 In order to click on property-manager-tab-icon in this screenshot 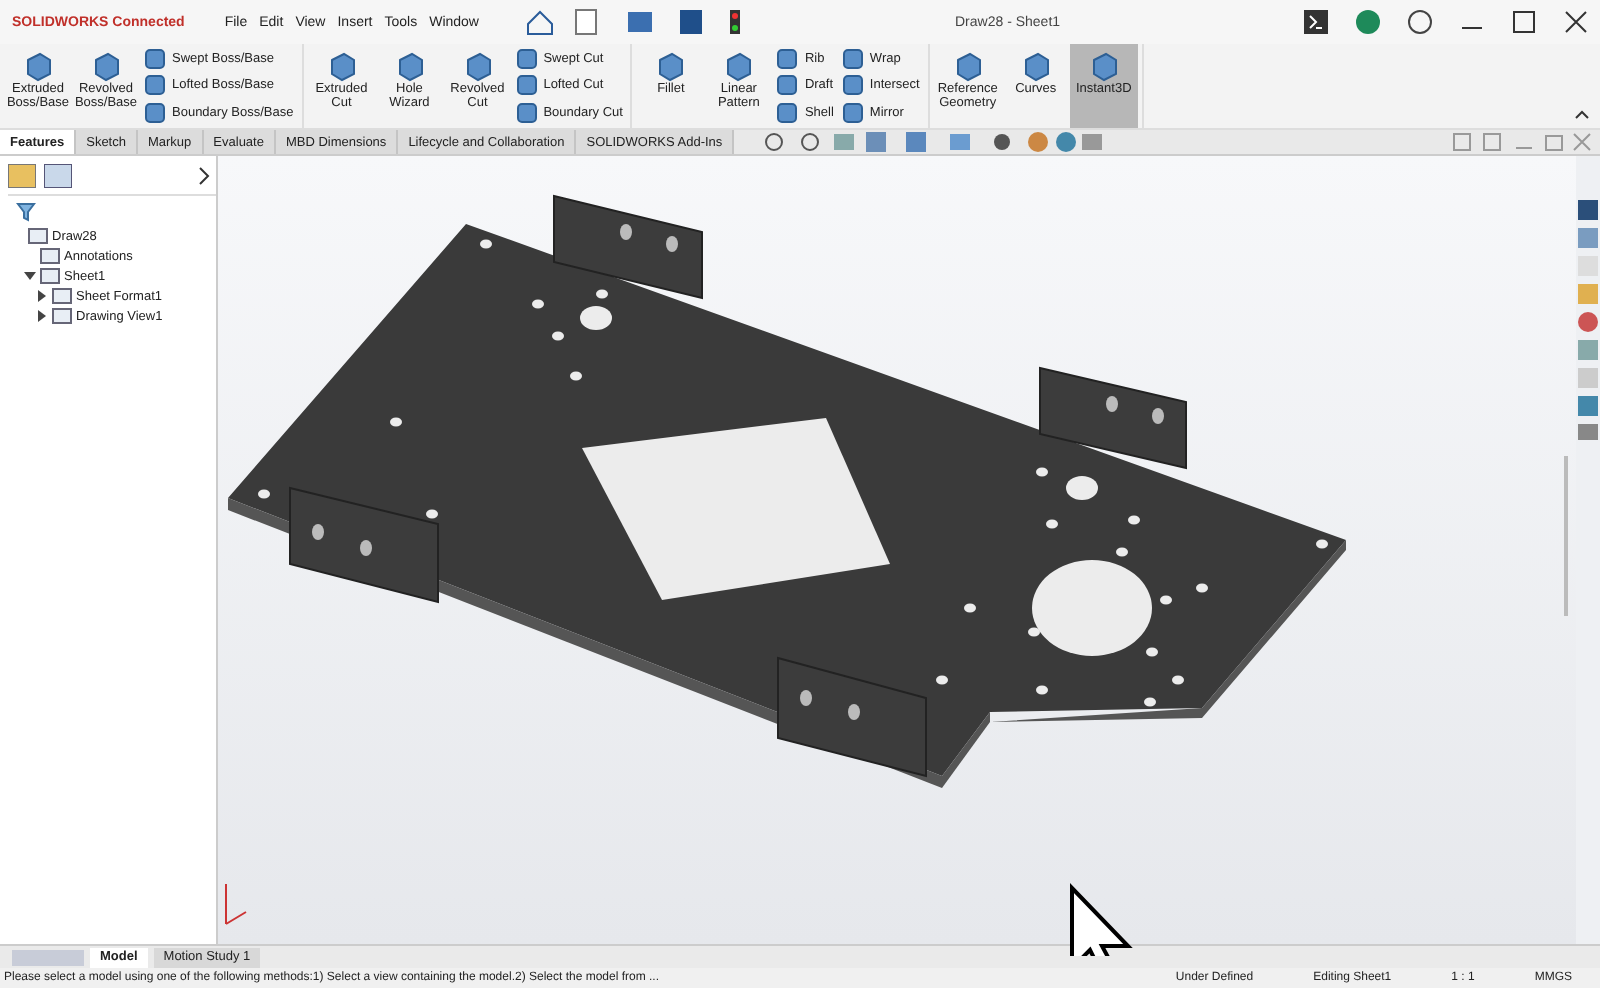, I will do `click(58, 176)`.